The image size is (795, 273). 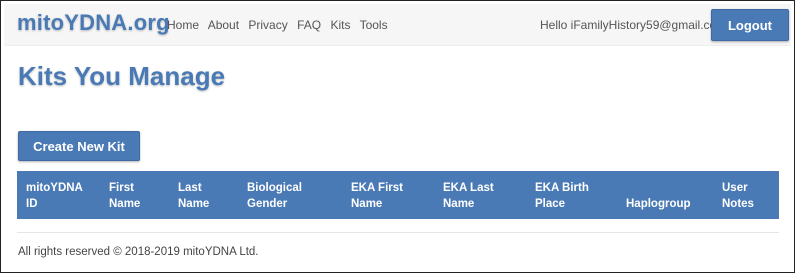 What do you see at coordinates (193, 196) in the screenshot?
I see `column-header-last-name: Last Name` at bounding box center [193, 196].